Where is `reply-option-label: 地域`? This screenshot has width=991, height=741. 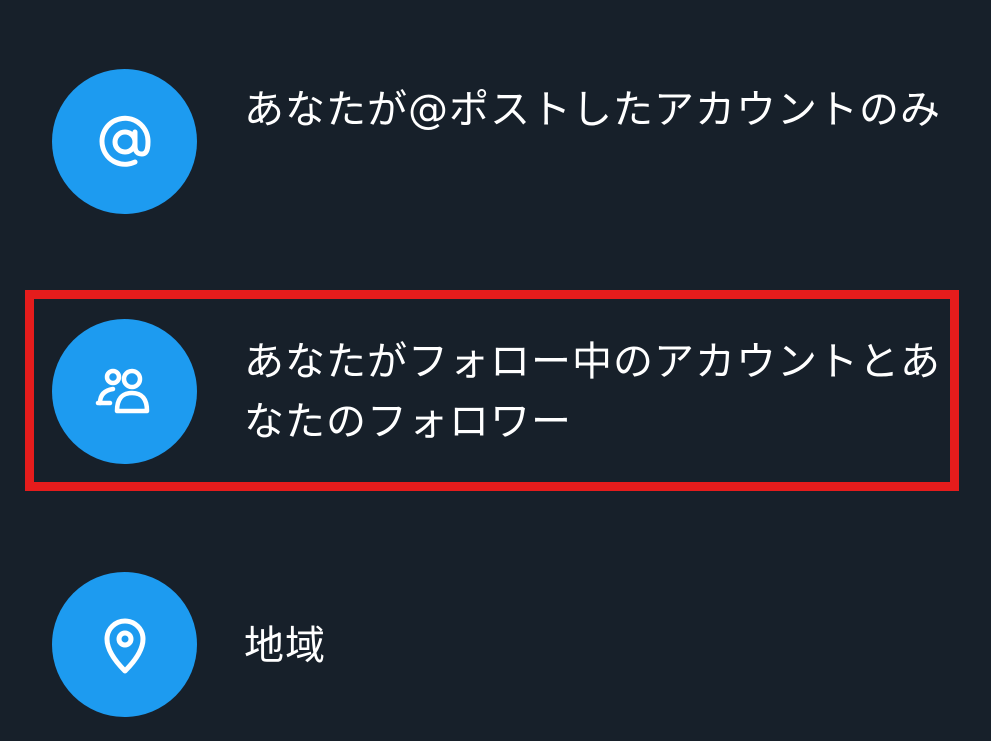
reply-option-label: 地域 is located at coordinates (285, 646).